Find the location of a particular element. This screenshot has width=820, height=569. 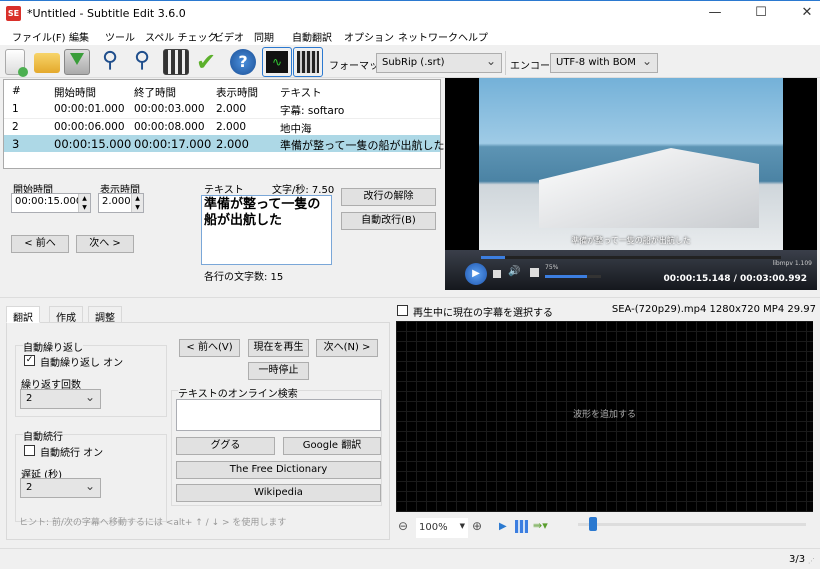

unbreak-button: 改行の解除 is located at coordinates (388, 197).